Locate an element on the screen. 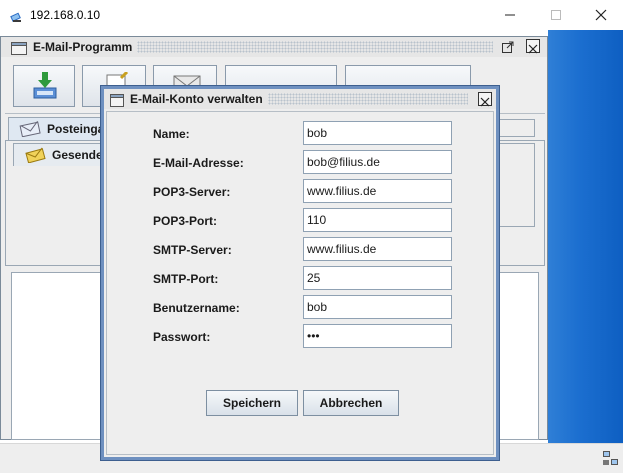 This screenshot has width=623, height=473. os-title-bar: 192.168.0.10 is located at coordinates (311, 15).